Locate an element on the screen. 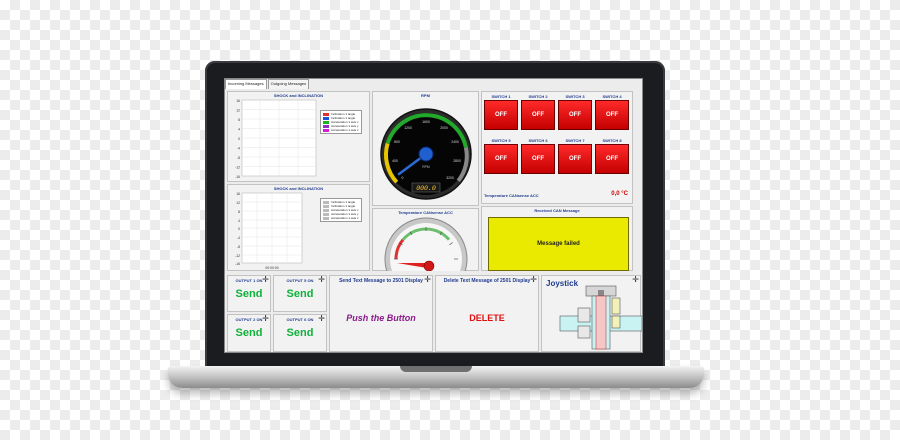 Image resolution: width=900 pixels, height=440 pixels. rpm-tick: 1600 is located at coordinates (426, 122).